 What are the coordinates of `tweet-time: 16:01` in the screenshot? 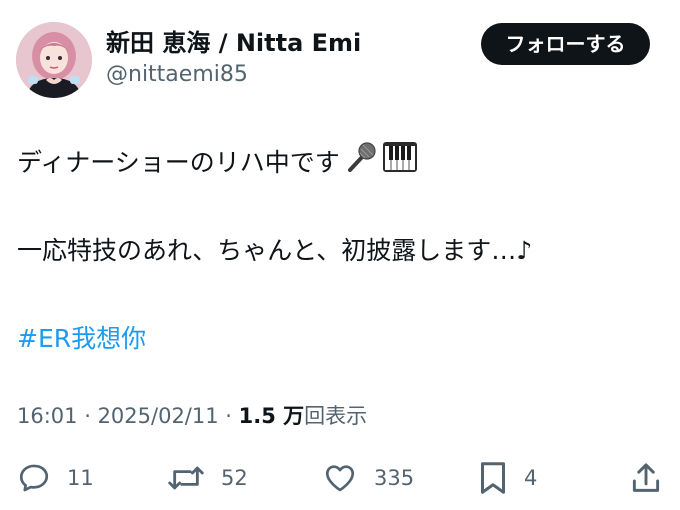 It's located at (47, 416).